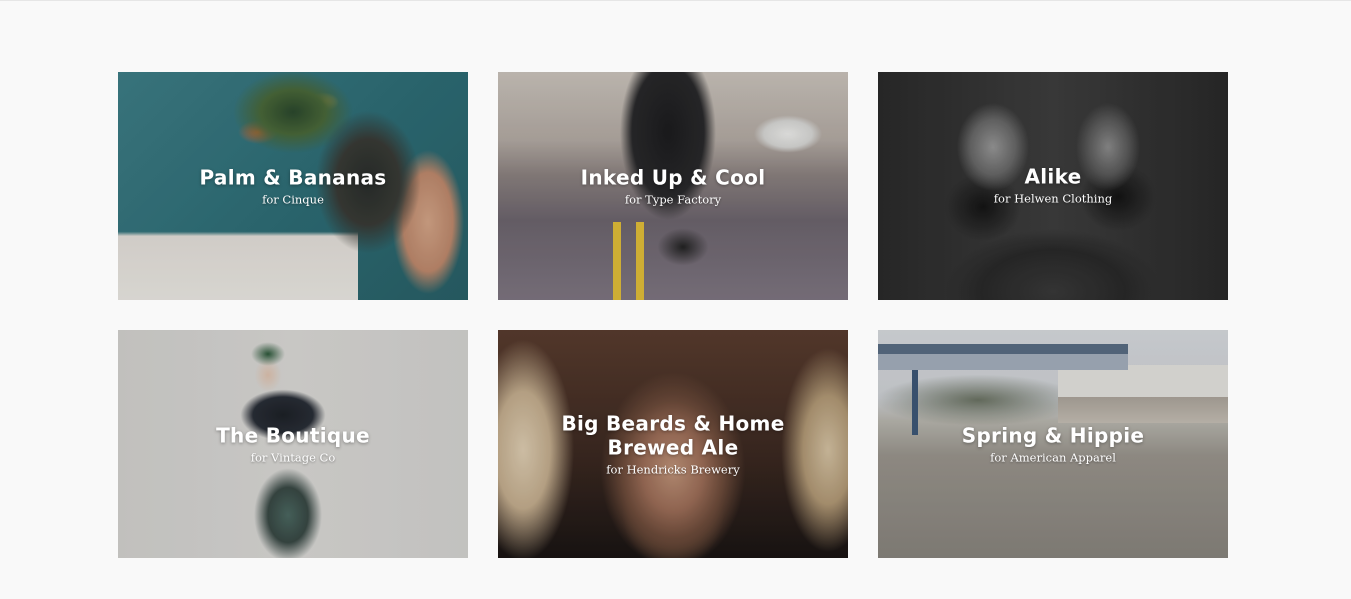 Image resolution: width=1351 pixels, height=599 pixels. I want to click on project-title: Spring & Hippie, so click(1053, 435).